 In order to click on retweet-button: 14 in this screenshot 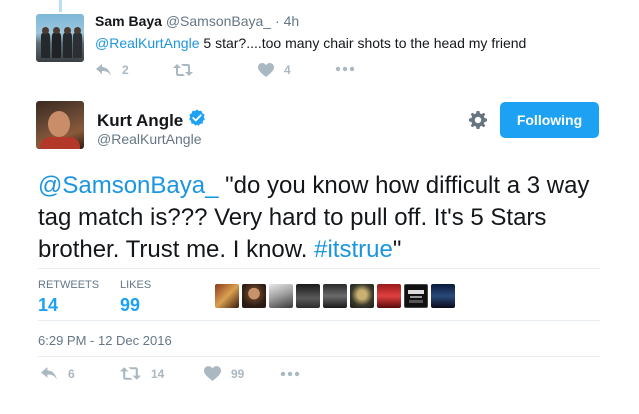, I will do `click(142, 373)`.